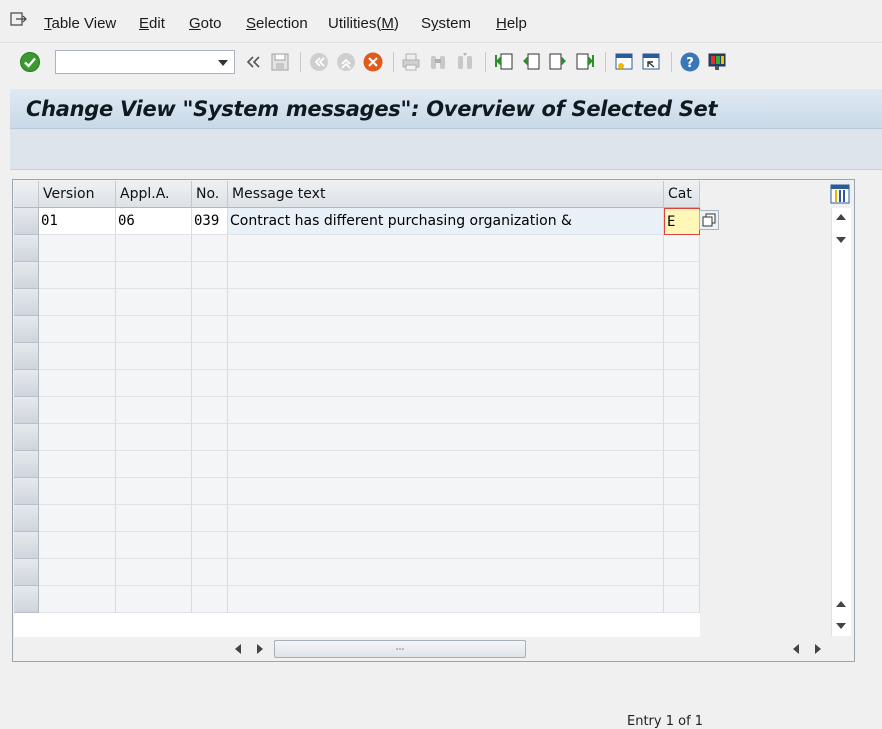  Describe the element at coordinates (205, 23) in the screenshot. I see `menu-goto: Goto` at that location.